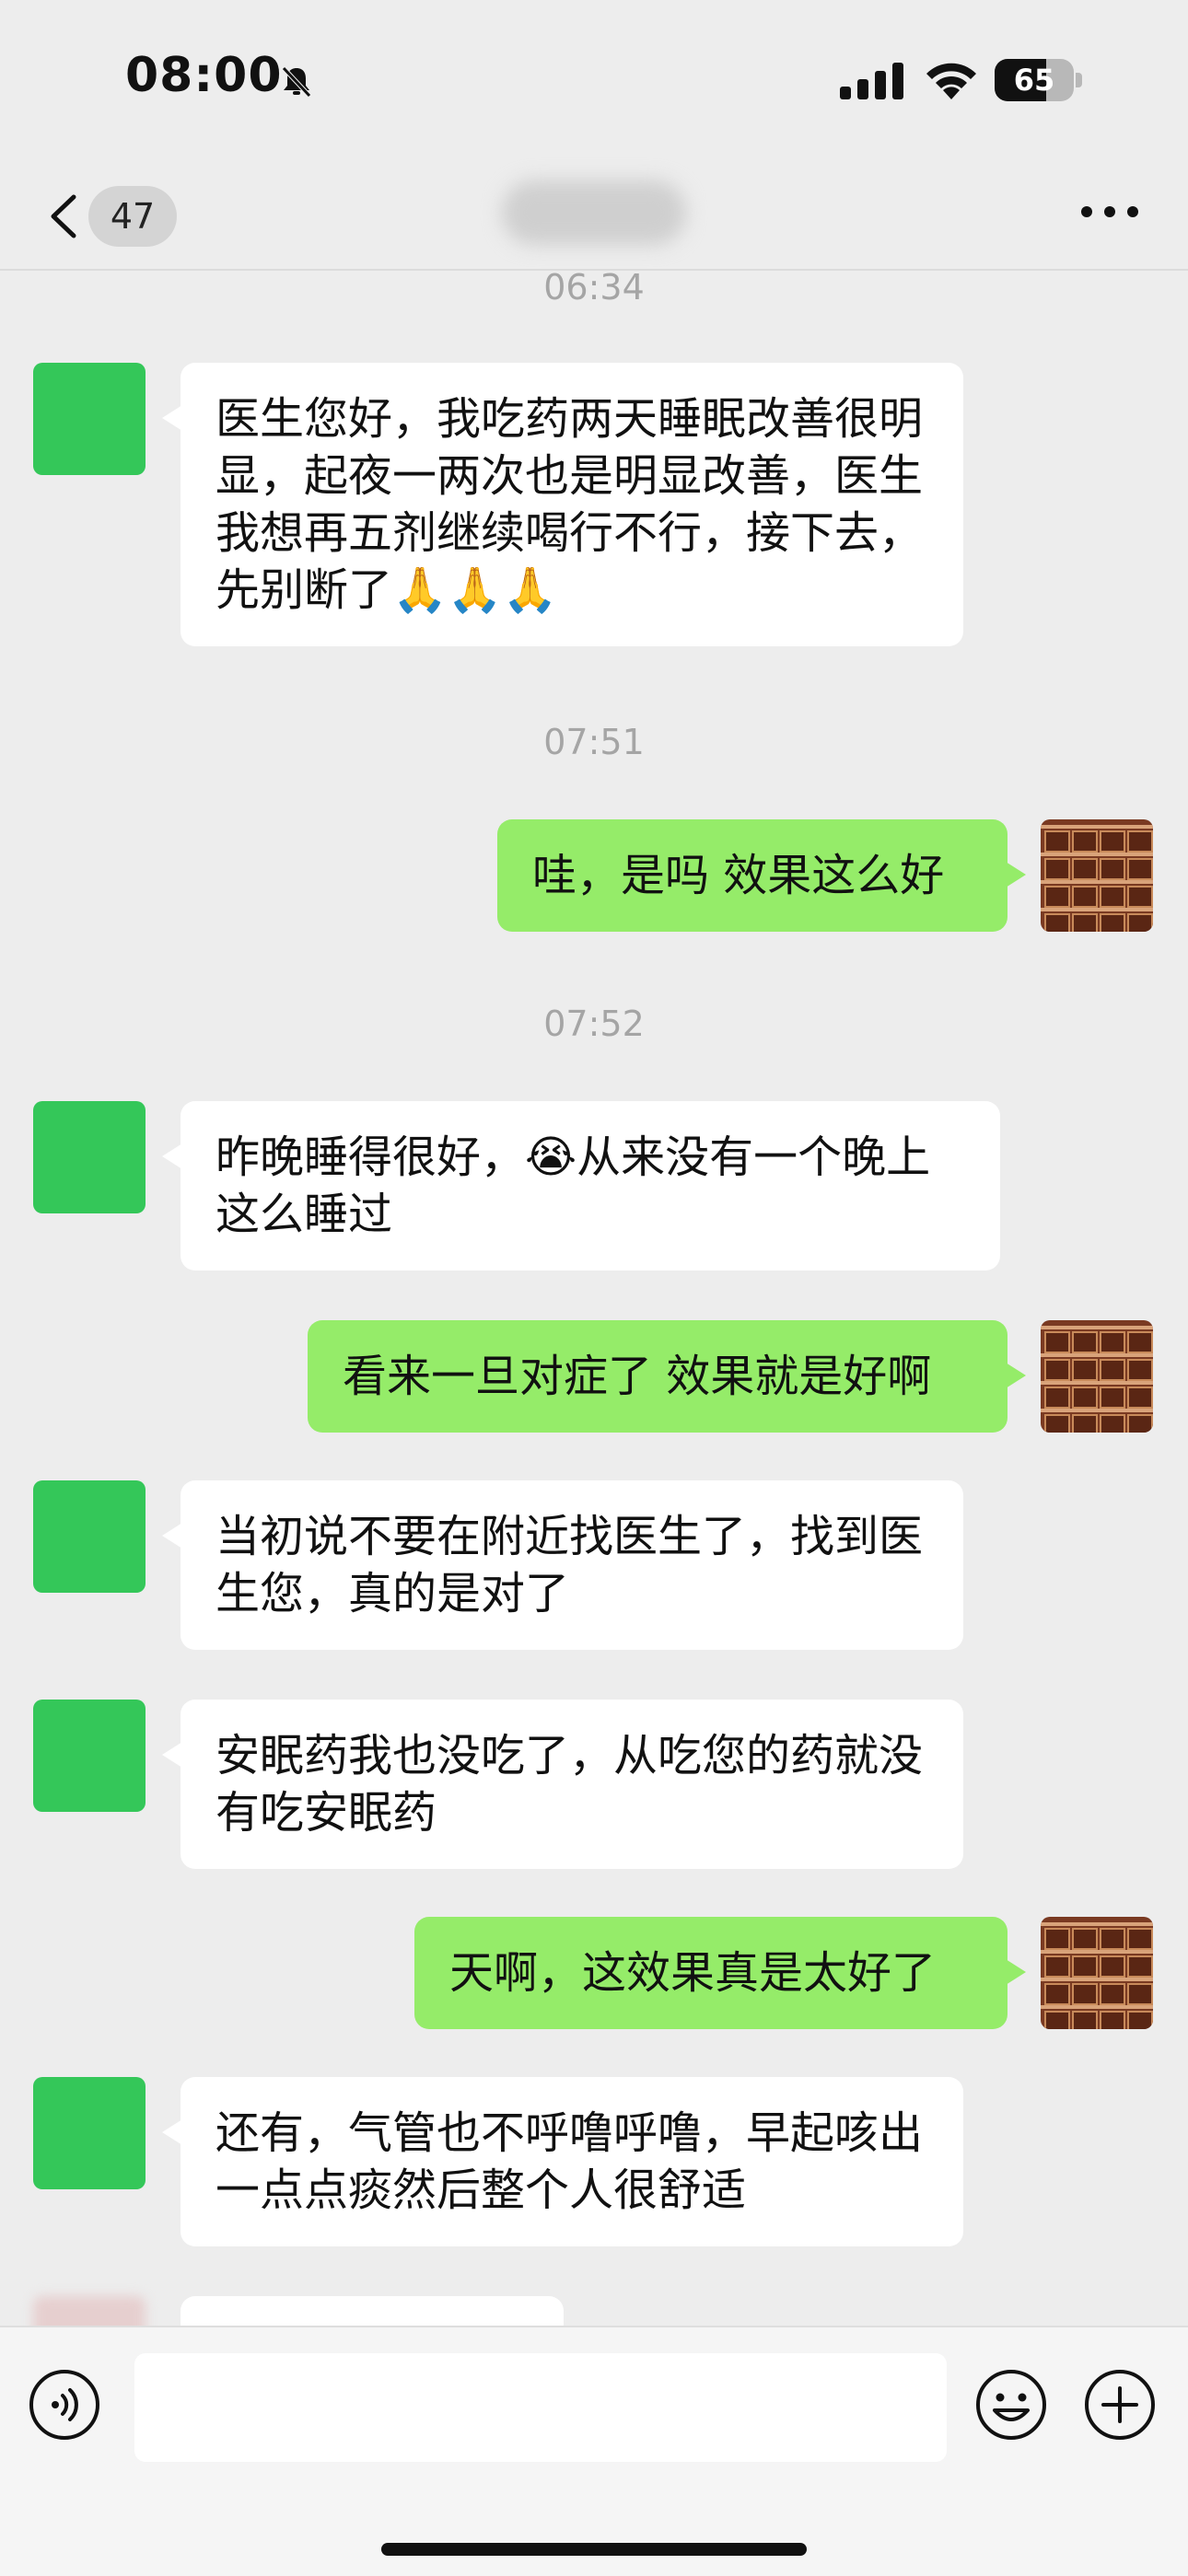 This screenshot has width=1188, height=2576. I want to click on timestamp: 07:51, so click(594, 742).